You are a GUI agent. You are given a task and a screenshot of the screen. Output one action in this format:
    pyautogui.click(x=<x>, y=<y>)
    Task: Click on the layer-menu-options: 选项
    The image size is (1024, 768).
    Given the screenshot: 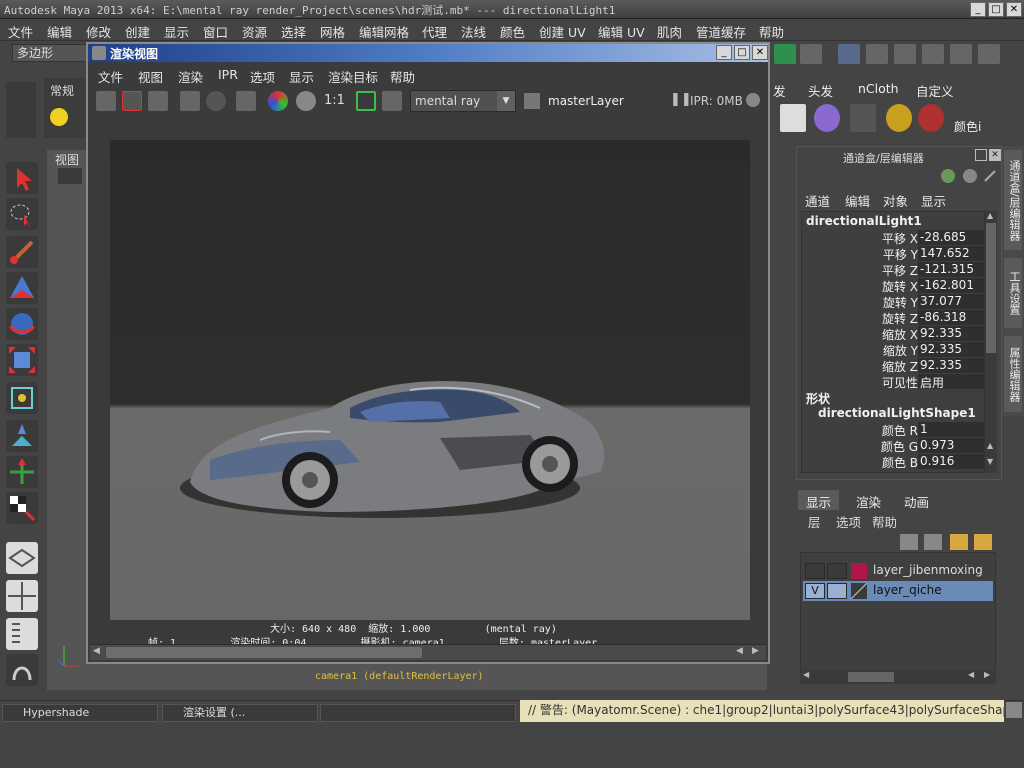 What is the action you would take?
    pyautogui.click(x=848, y=521)
    